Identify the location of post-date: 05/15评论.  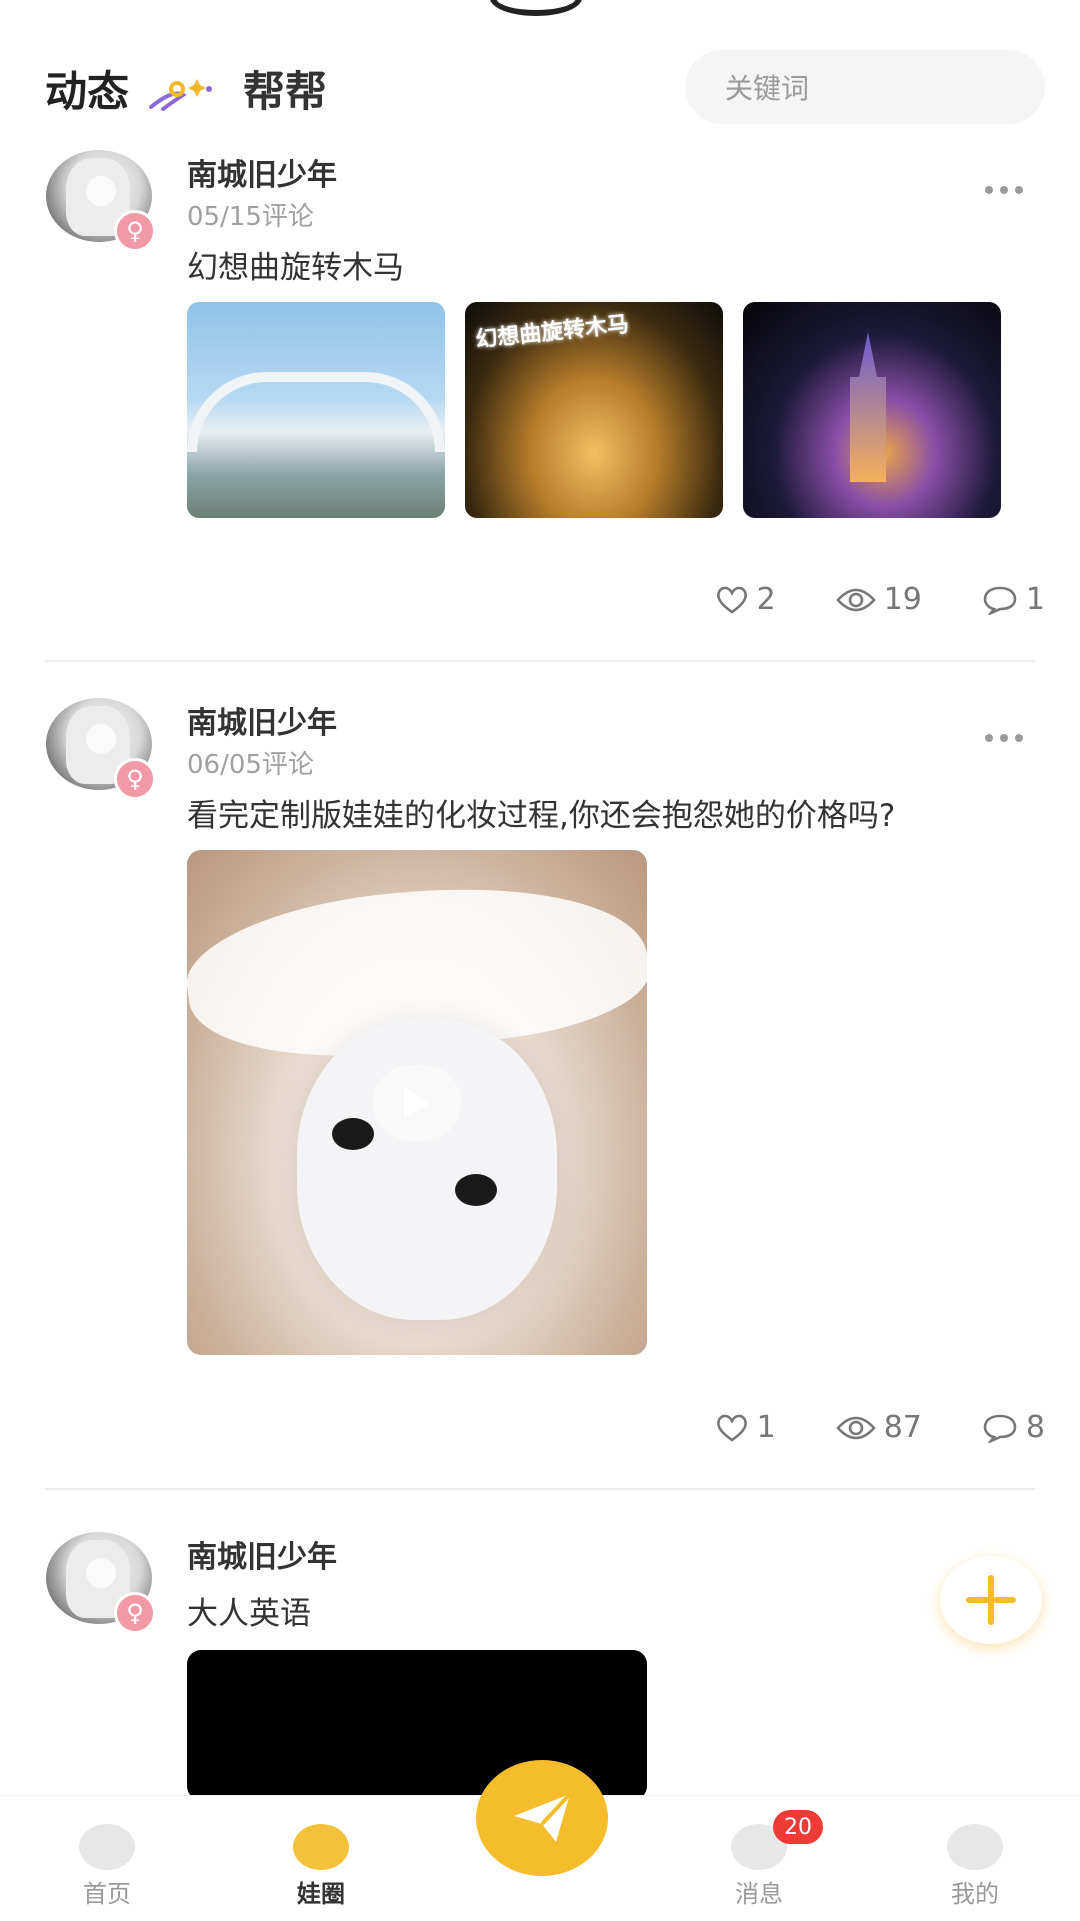
(250, 217).